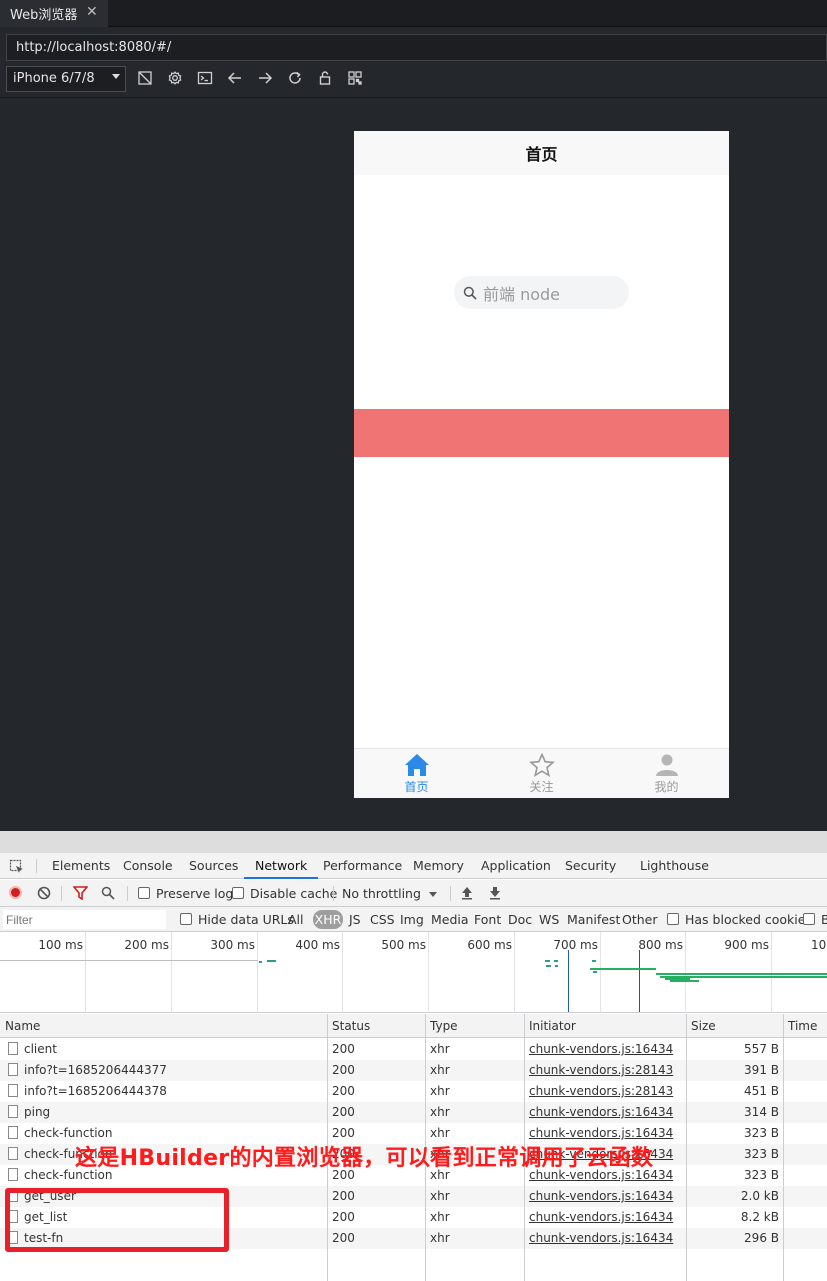  Describe the element at coordinates (54, 78) in the screenshot. I see `device-select-value: iPhone 6/7/8` at that location.